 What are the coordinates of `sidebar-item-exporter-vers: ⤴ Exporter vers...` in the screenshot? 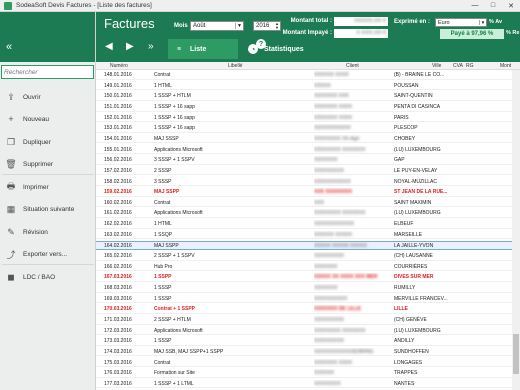 It's located at (48, 254).